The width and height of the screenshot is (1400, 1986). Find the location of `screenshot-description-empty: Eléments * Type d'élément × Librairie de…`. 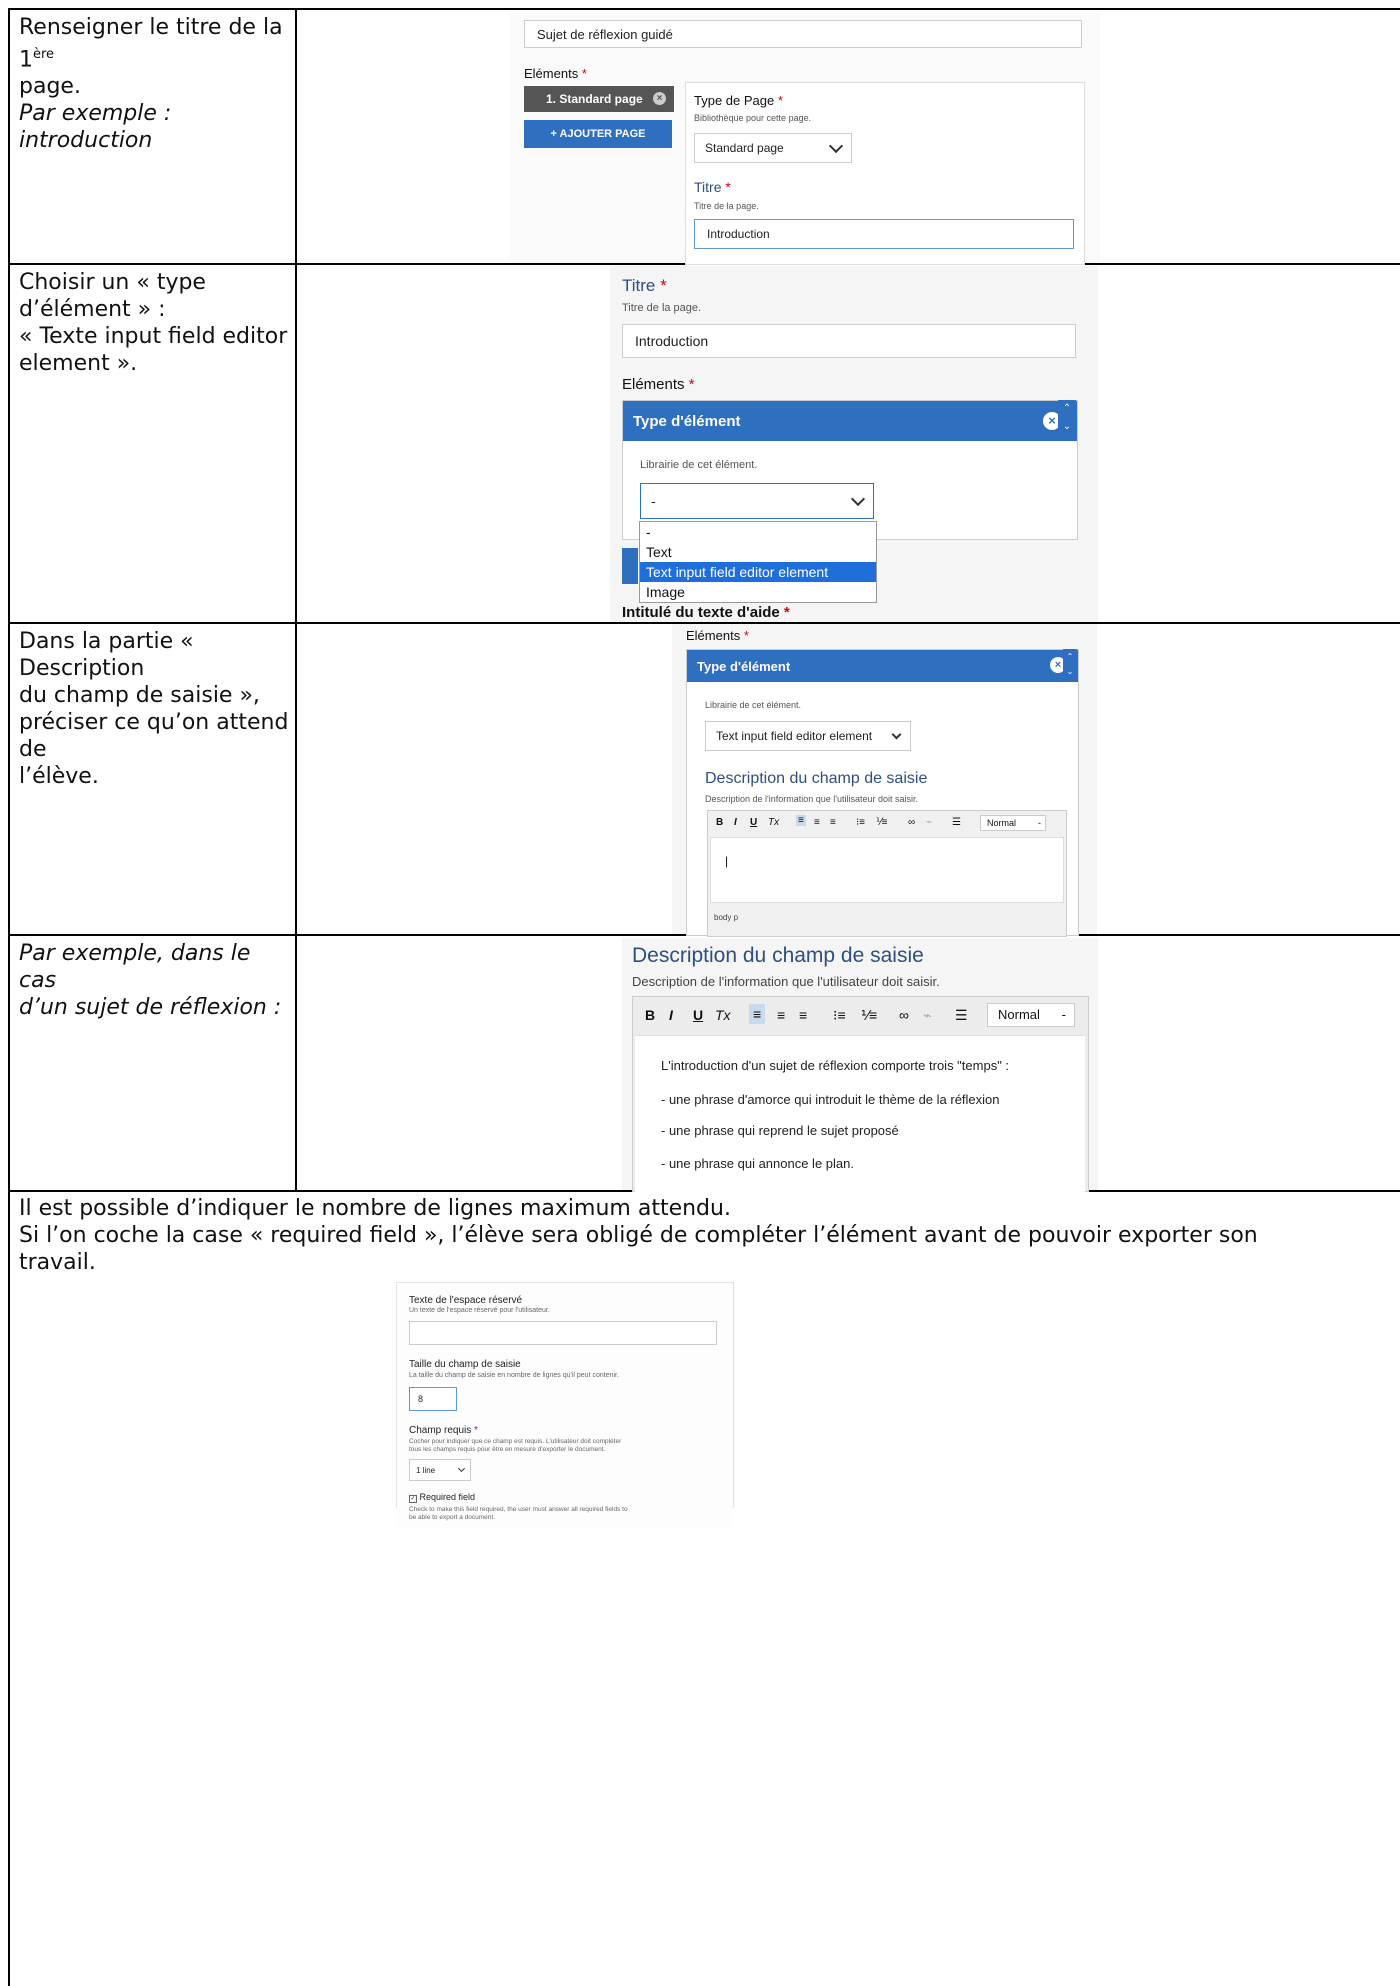

screenshot-description-empty: Eléments * Type d'élément × Librairie de… is located at coordinates (884, 780).